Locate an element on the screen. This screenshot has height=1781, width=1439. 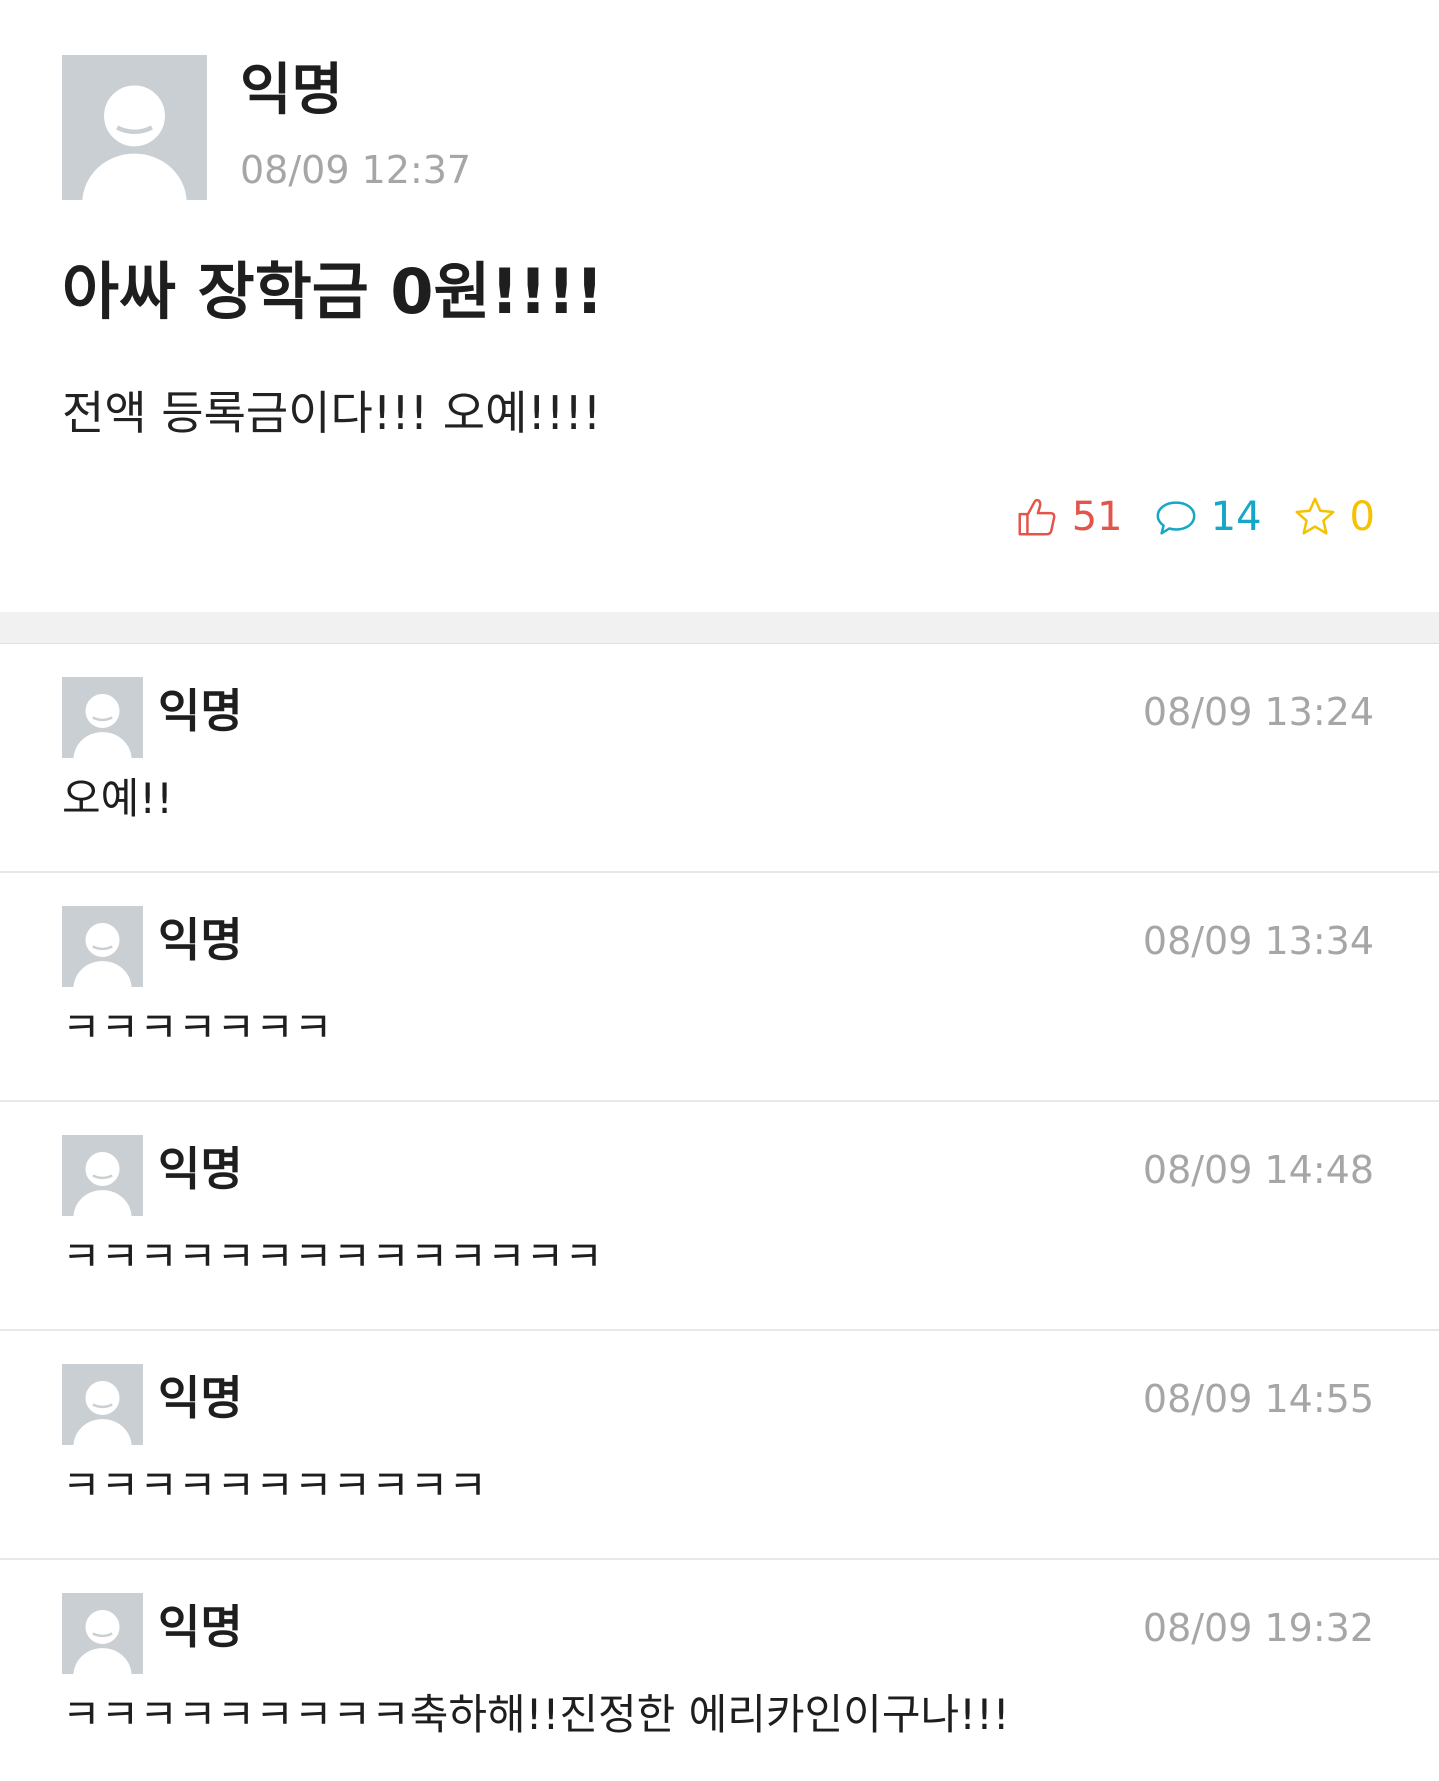
scrap-button: 0 is located at coordinates (1333, 517).